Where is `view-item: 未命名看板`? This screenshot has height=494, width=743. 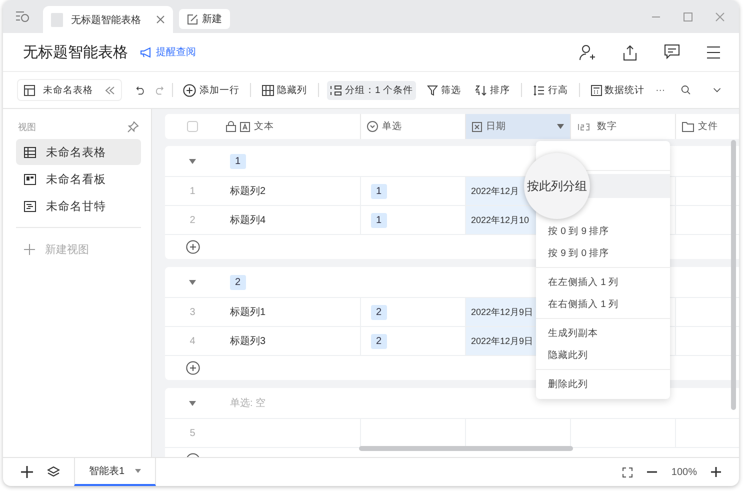 view-item: 未命名看板 is located at coordinates (78, 179).